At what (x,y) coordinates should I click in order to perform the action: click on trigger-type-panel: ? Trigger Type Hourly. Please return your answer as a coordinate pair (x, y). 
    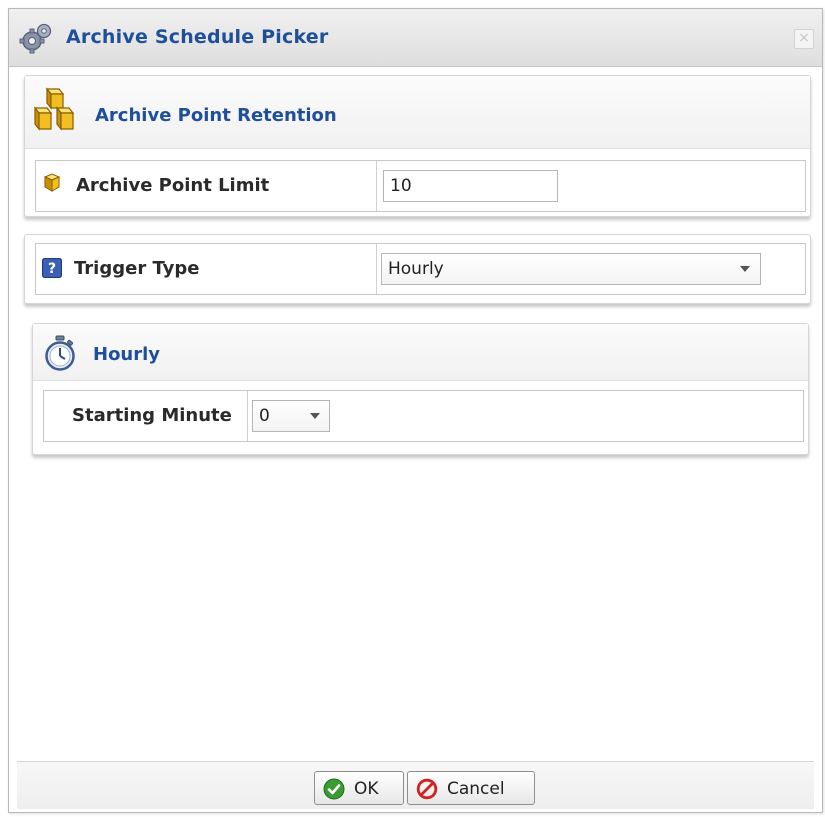
    Looking at the image, I should click on (417, 269).